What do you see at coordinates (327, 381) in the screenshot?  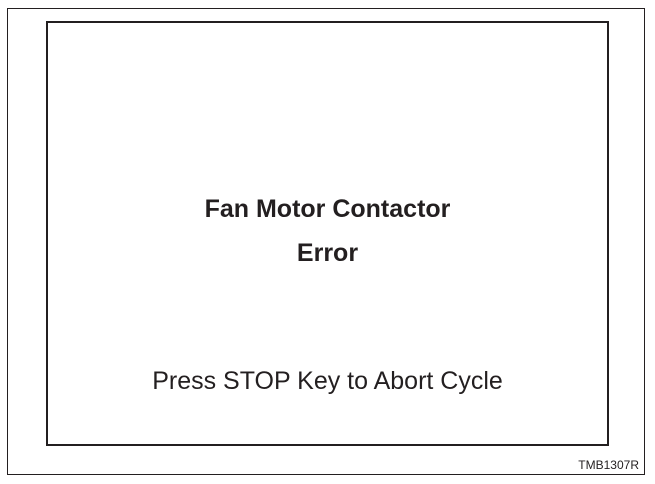 I see `abort-prompt: Press STOP Key to Abort Cycle` at bounding box center [327, 381].